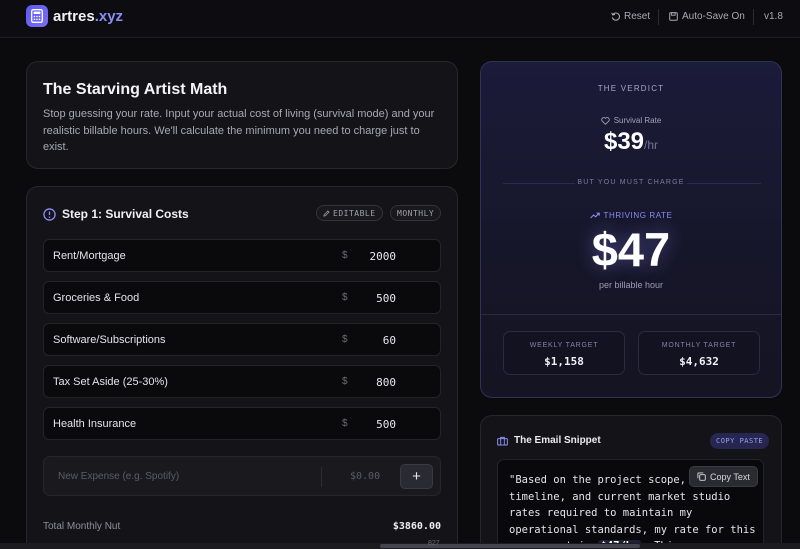 This screenshot has width=800, height=549. I want to click on step1-heading: Step 1: Survival Costs, so click(116, 214).